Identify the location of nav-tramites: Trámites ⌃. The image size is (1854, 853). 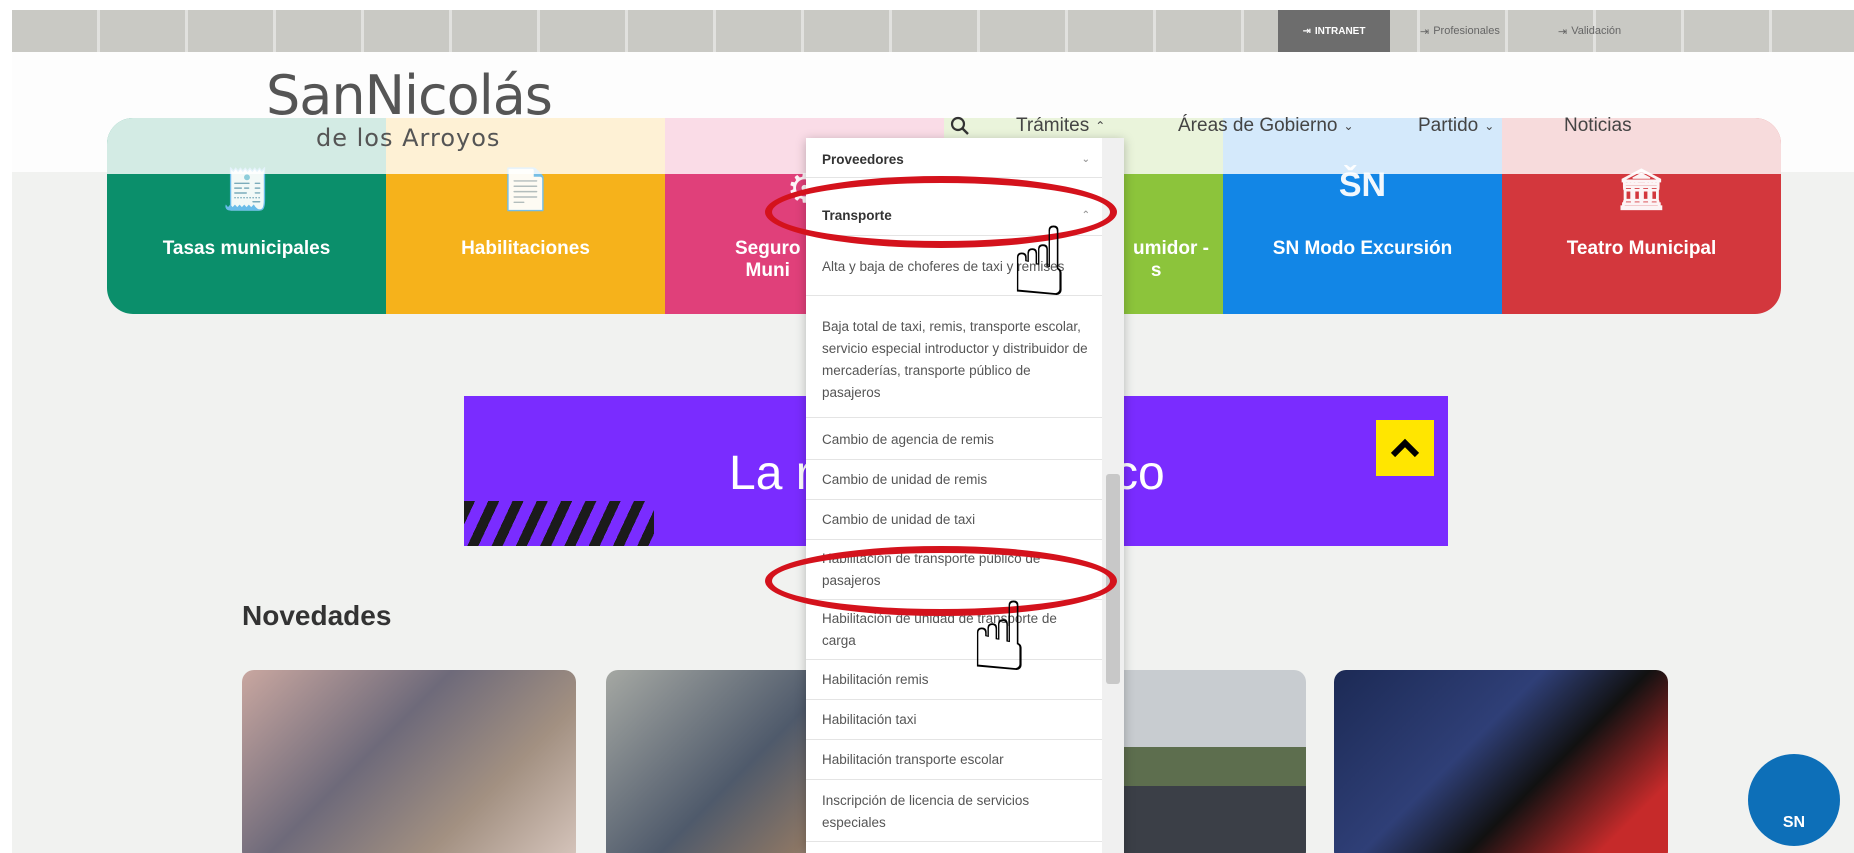
(1060, 126).